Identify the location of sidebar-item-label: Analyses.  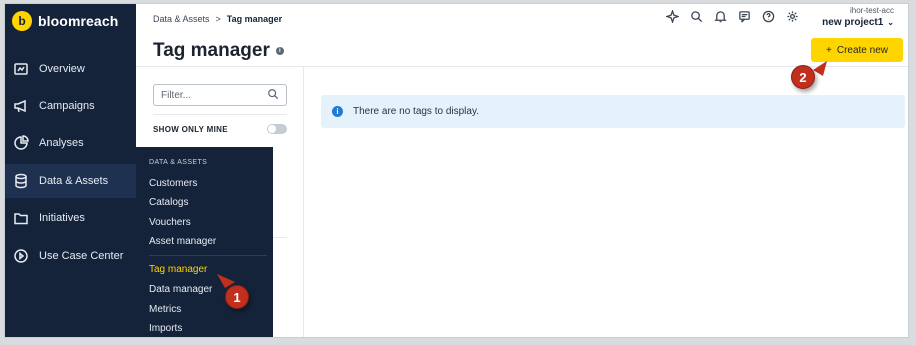
(61, 143).